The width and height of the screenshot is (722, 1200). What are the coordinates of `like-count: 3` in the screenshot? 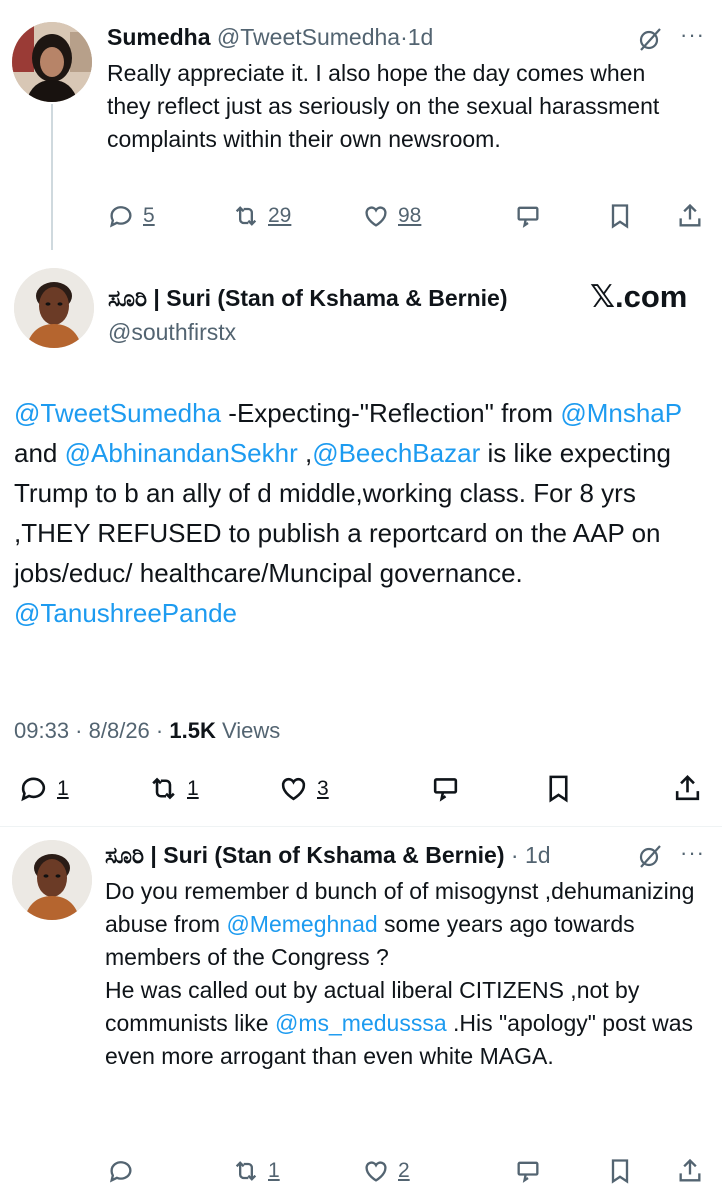 It's located at (323, 788).